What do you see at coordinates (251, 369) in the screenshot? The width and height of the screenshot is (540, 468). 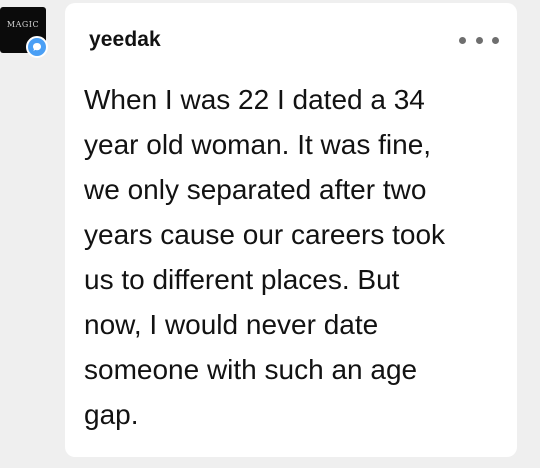 I see `message-line: someone with such an age` at bounding box center [251, 369].